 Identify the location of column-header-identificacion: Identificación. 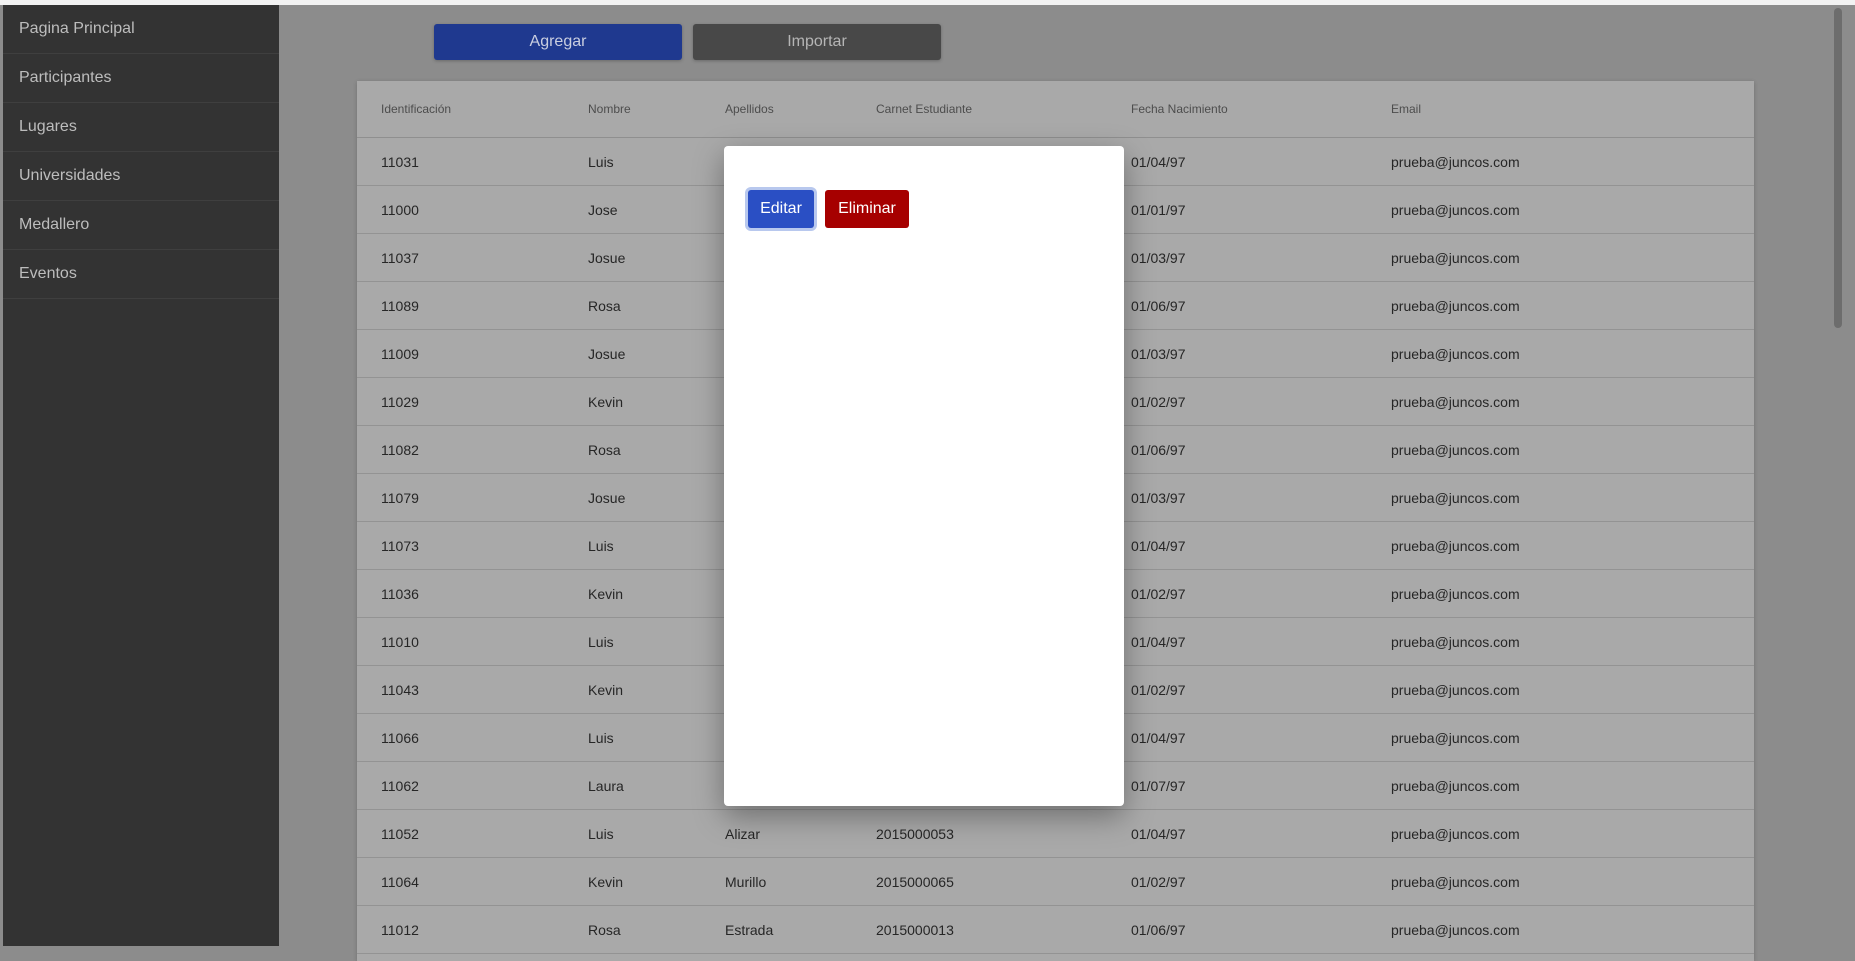
(472, 109).